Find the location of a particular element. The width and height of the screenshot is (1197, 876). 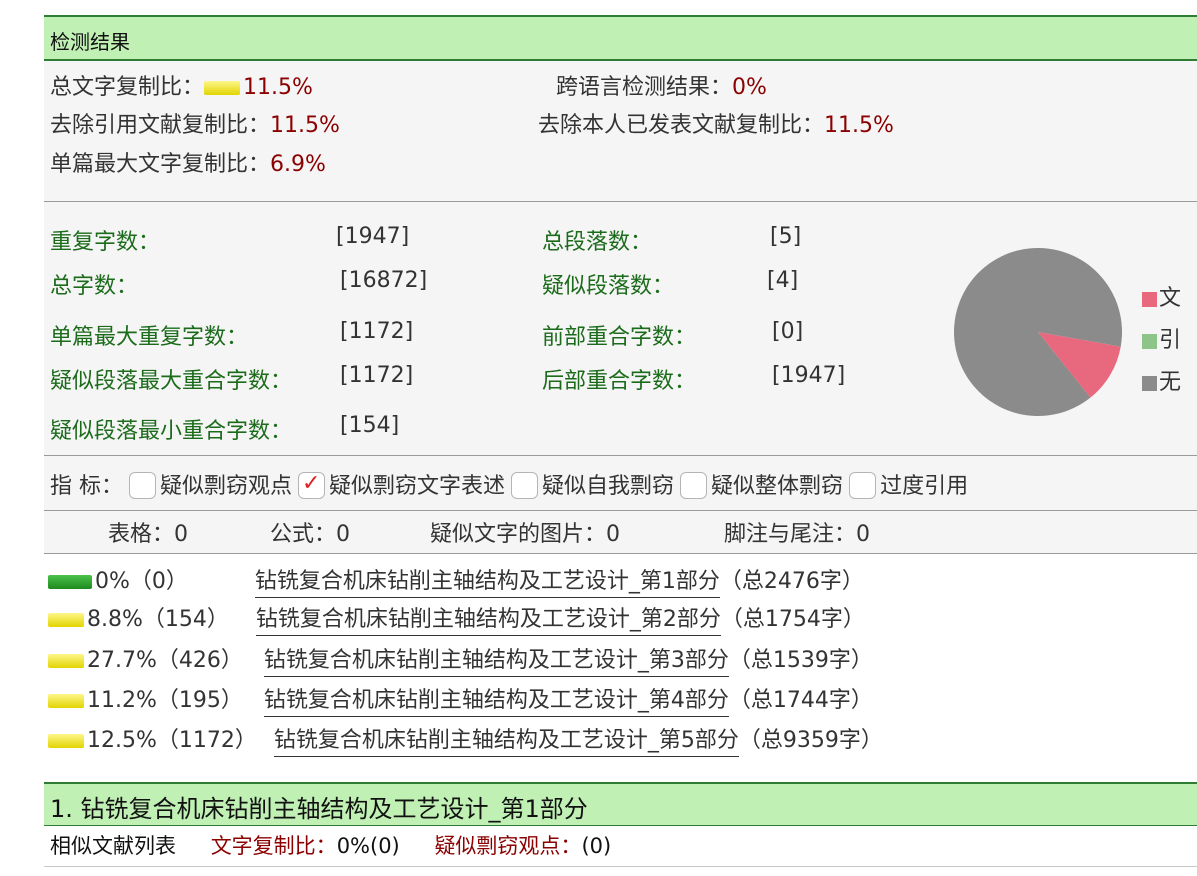

part-link: 钻铣复合机床钻削主轴结构及工艺设计_第4部分 is located at coordinates (496, 702).